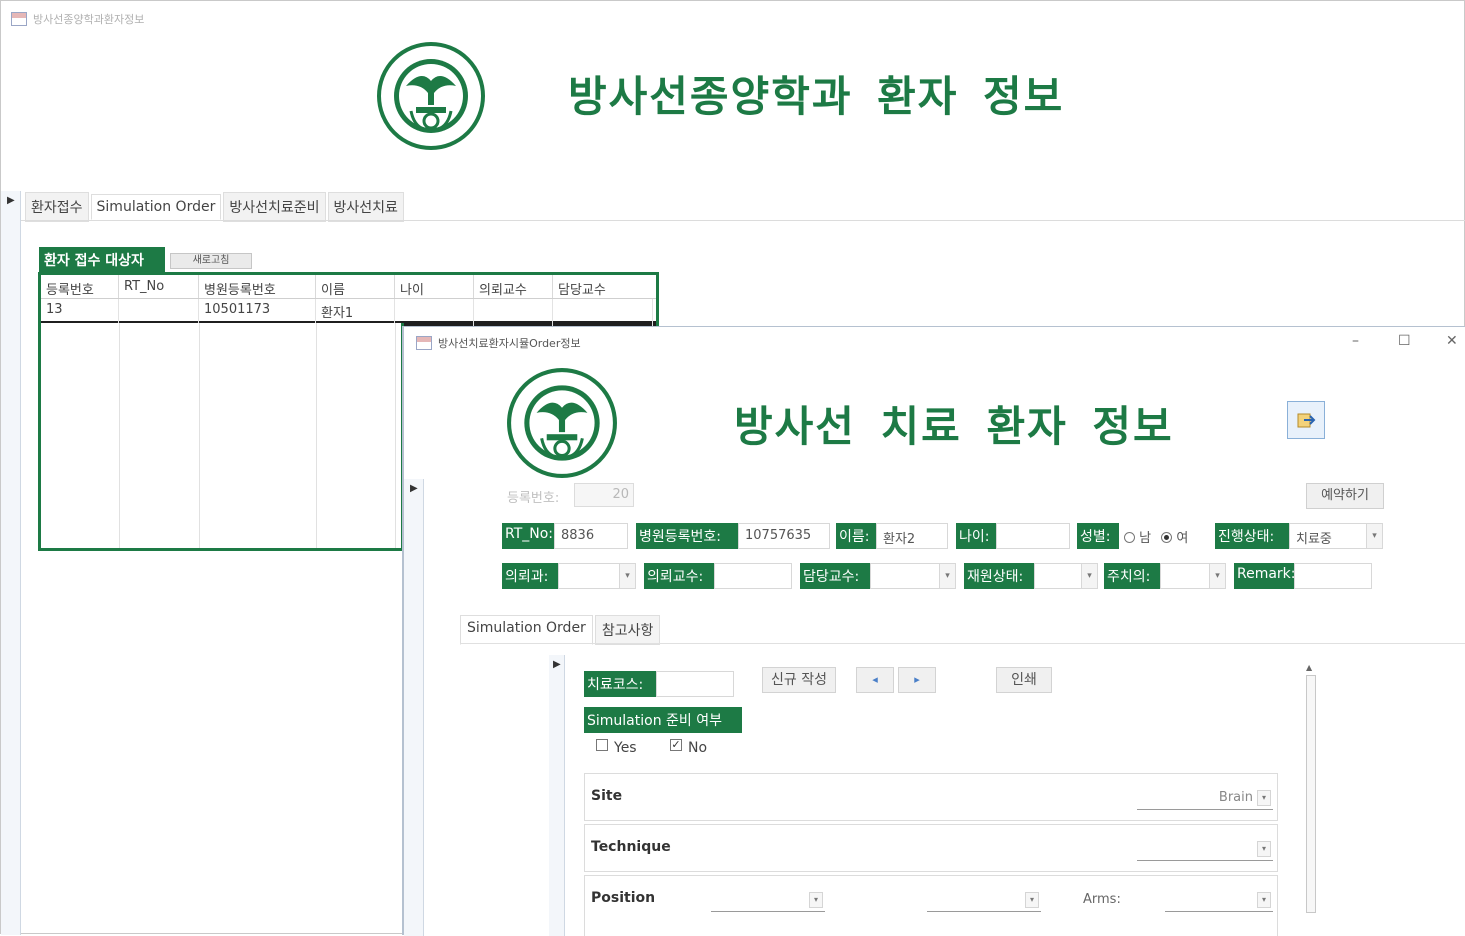 The image size is (1465, 936). I want to click on minimize-icon: –, so click(1355, 341).